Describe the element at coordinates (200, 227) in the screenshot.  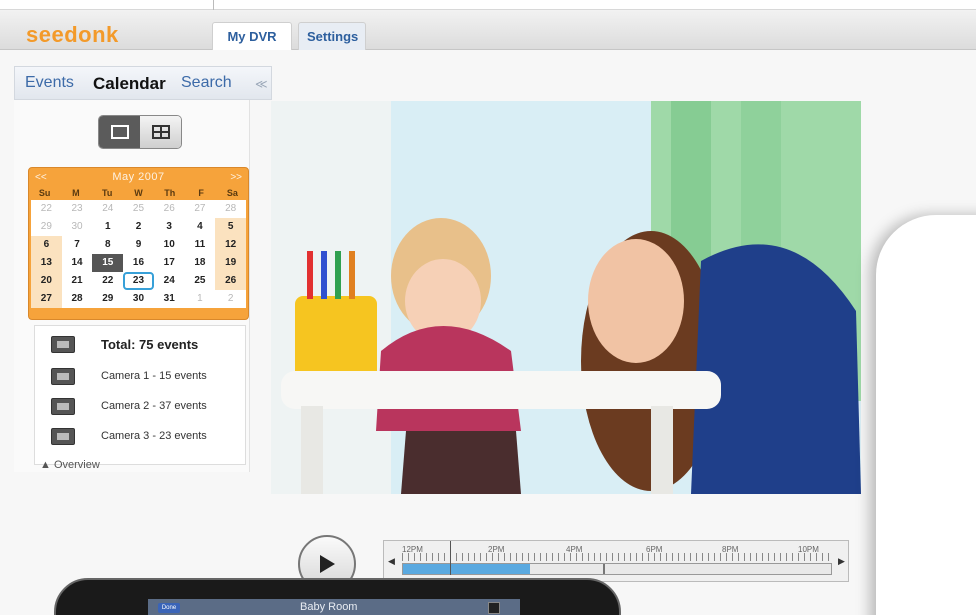
I see `calendar-day: 4` at that location.